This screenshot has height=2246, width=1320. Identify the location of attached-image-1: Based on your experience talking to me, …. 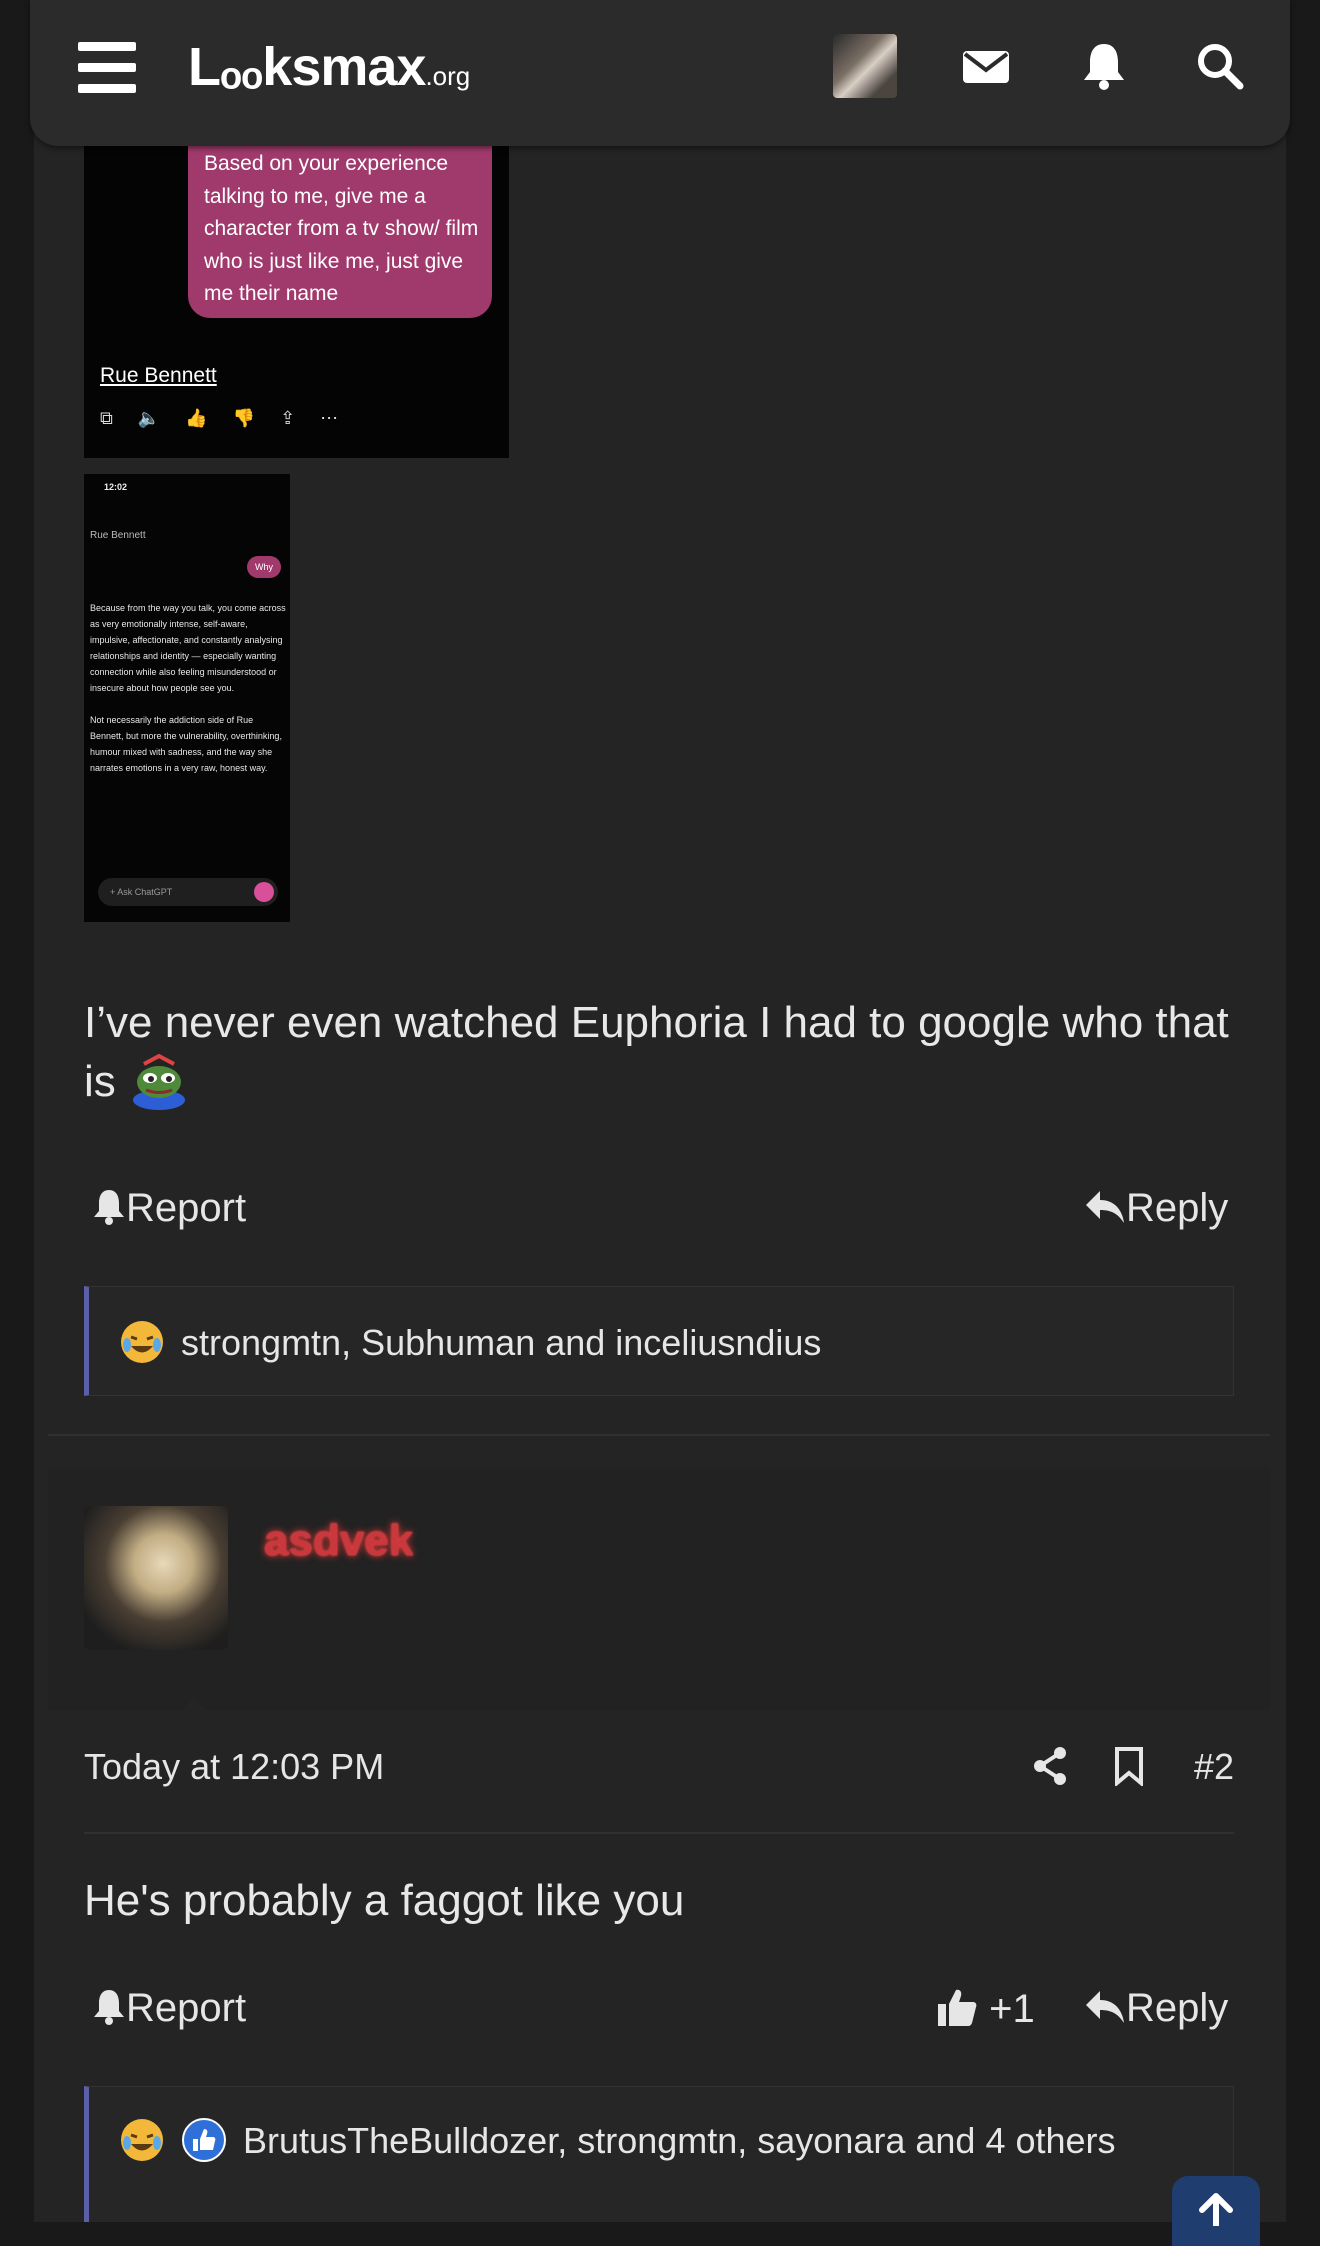
(296, 302).